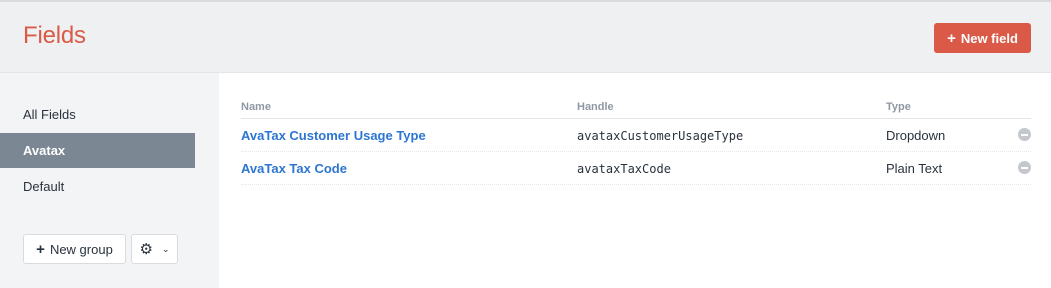  Describe the element at coordinates (165, 248) in the screenshot. I see `chevron-down-icon: ⌄` at that location.